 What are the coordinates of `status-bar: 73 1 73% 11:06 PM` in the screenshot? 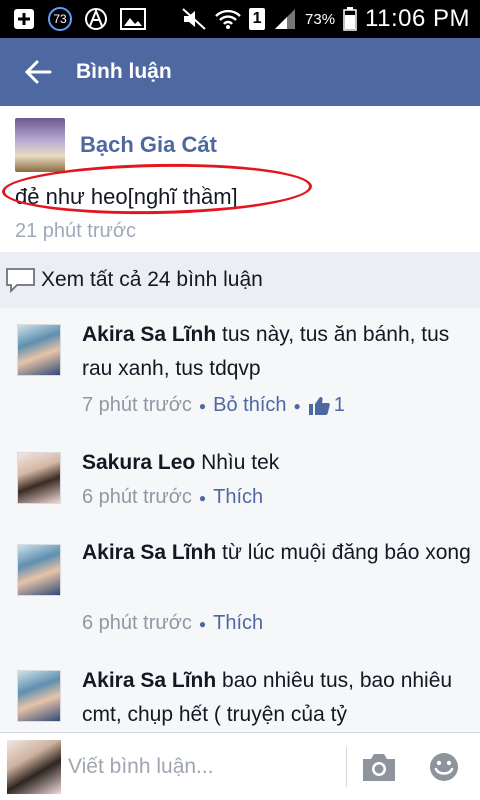 It's located at (240, 19).